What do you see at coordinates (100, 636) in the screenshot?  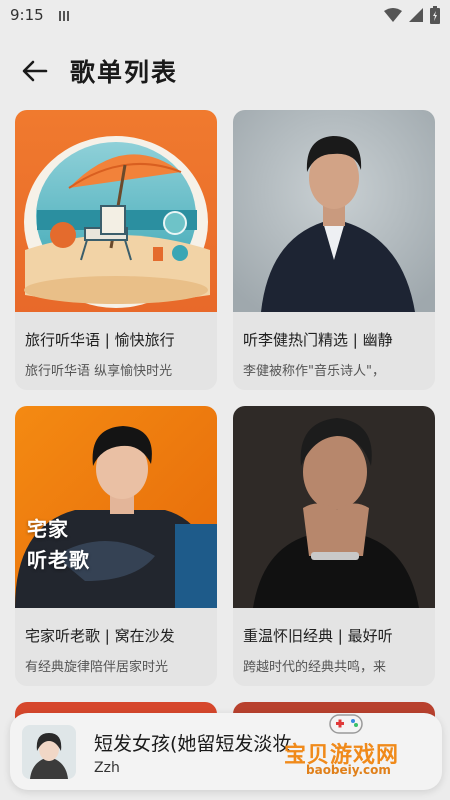 I see `playlist-title: 宅家听老歌 | 窝在沙发` at bounding box center [100, 636].